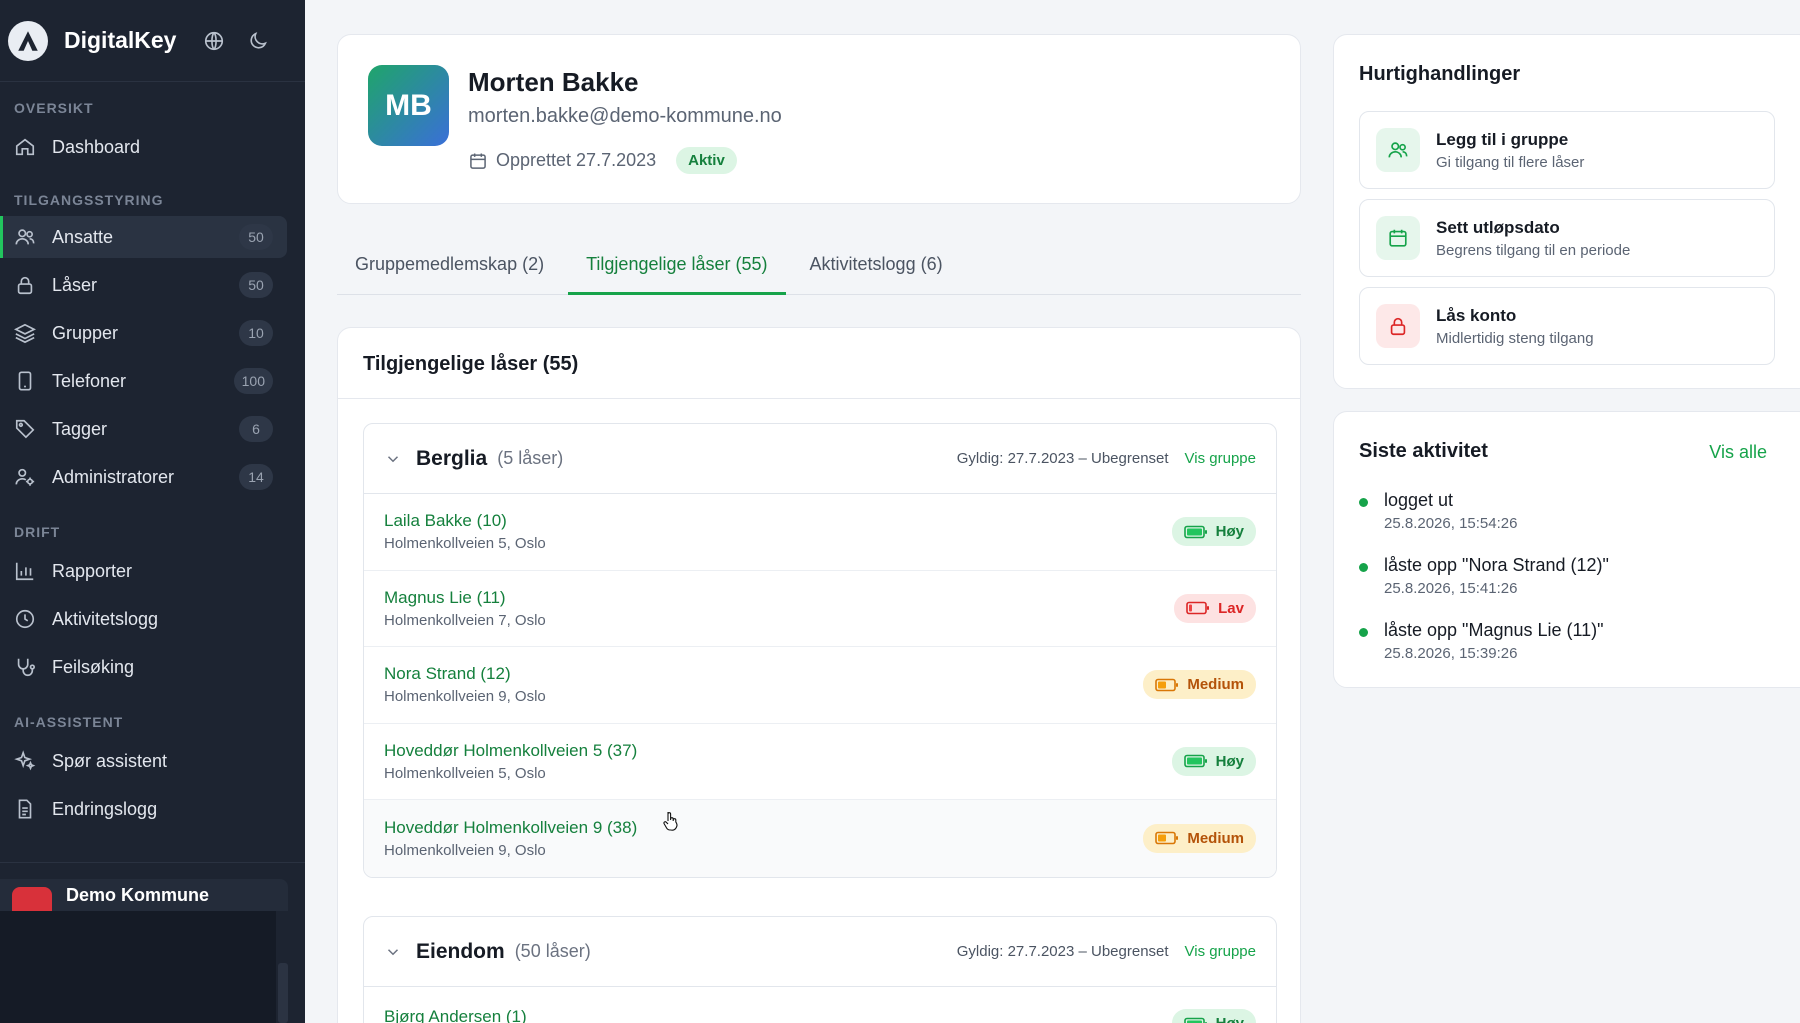  I want to click on sidebar-item-label: Låser, so click(75, 284).